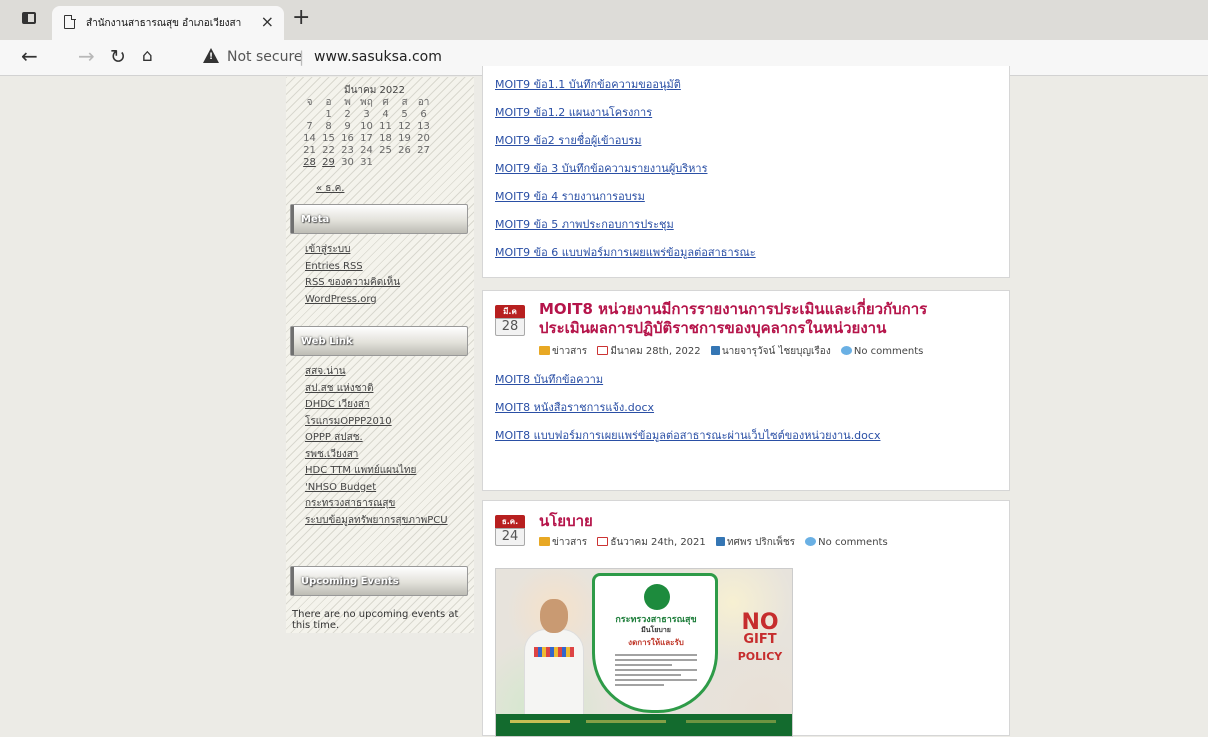 The height and width of the screenshot is (737, 1208). Describe the element at coordinates (625, 201) in the screenshot. I see `doc-link: MOIT9 ข้อ 4 รายงานการอบรม` at that location.